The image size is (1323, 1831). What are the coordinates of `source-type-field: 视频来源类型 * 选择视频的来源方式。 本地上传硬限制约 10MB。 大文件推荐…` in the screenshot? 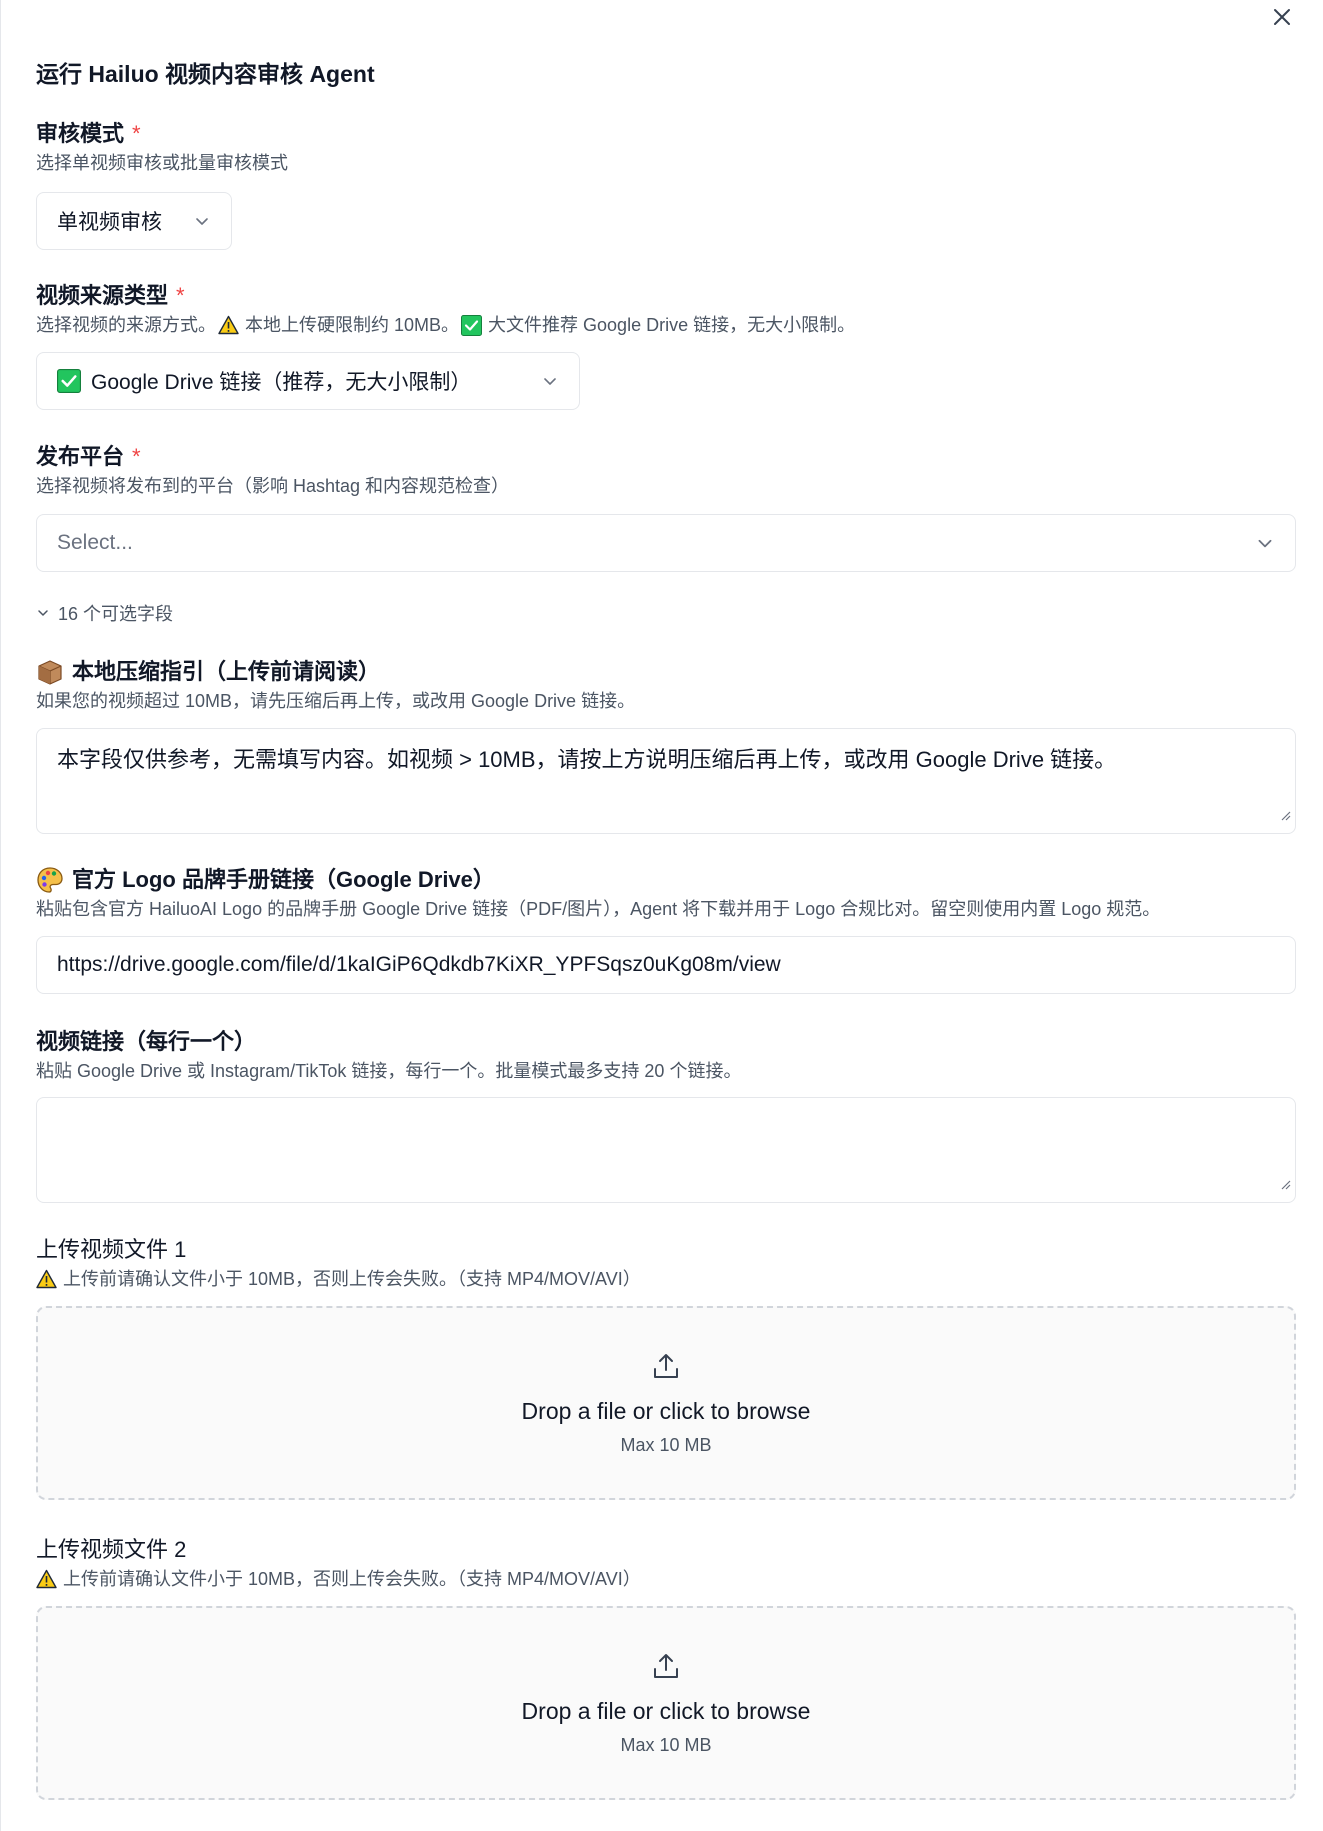 It's located at (666, 309).